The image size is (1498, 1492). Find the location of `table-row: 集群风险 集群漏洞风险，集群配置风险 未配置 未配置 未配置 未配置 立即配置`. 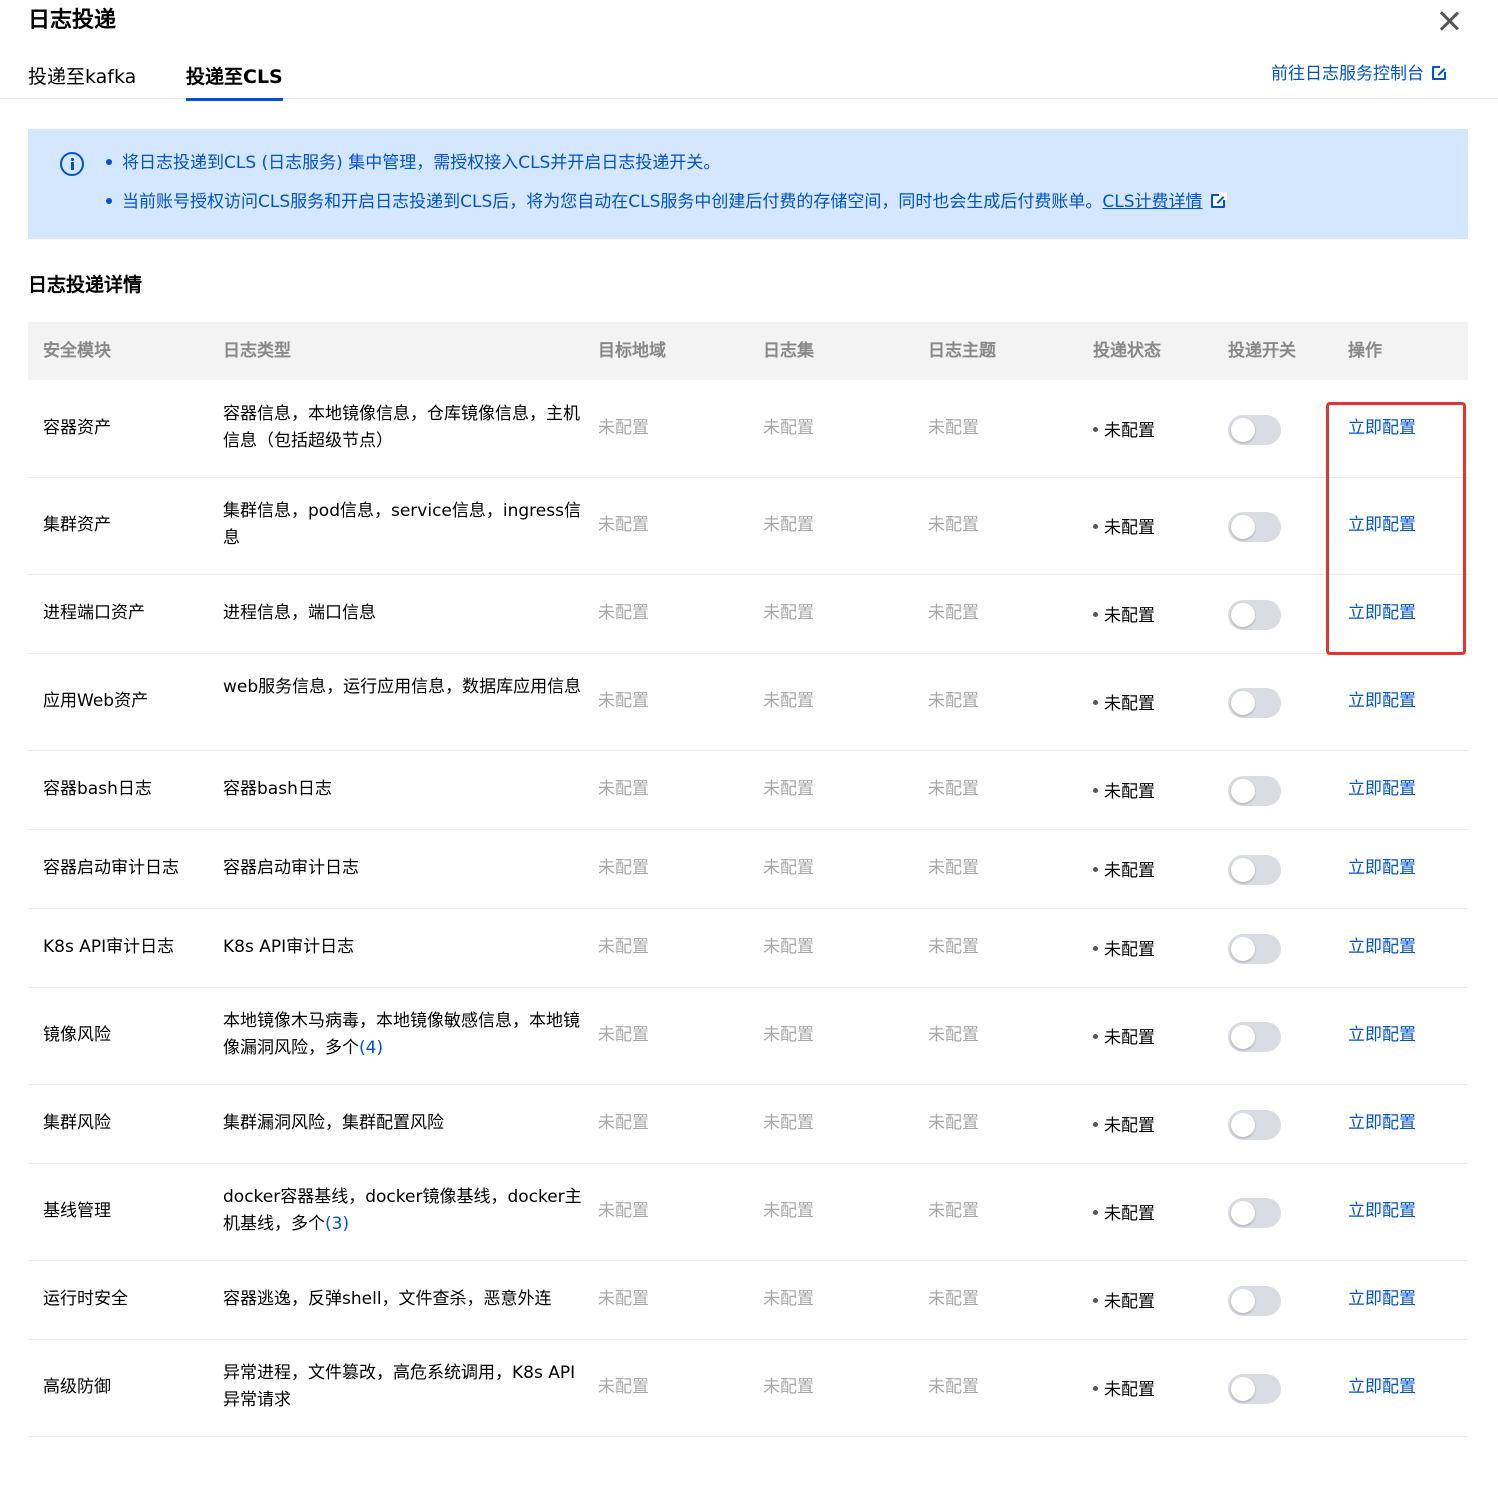

table-row: 集群风险 集群漏洞风险，集群配置风险 未配置 未配置 未配置 未配置 立即配置 is located at coordinates (748, 1124).